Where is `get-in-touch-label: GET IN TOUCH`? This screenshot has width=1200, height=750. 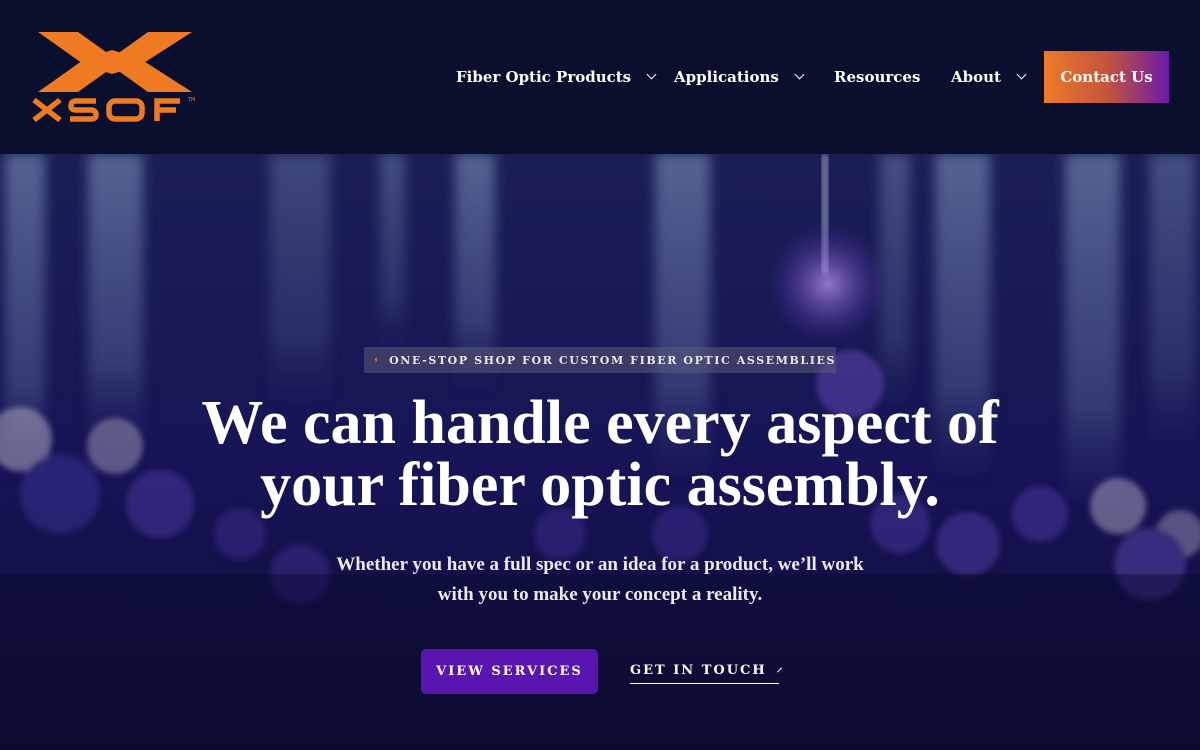 get-in-touch-label: GET IN TOUCH is located at coordinates (698, 670).